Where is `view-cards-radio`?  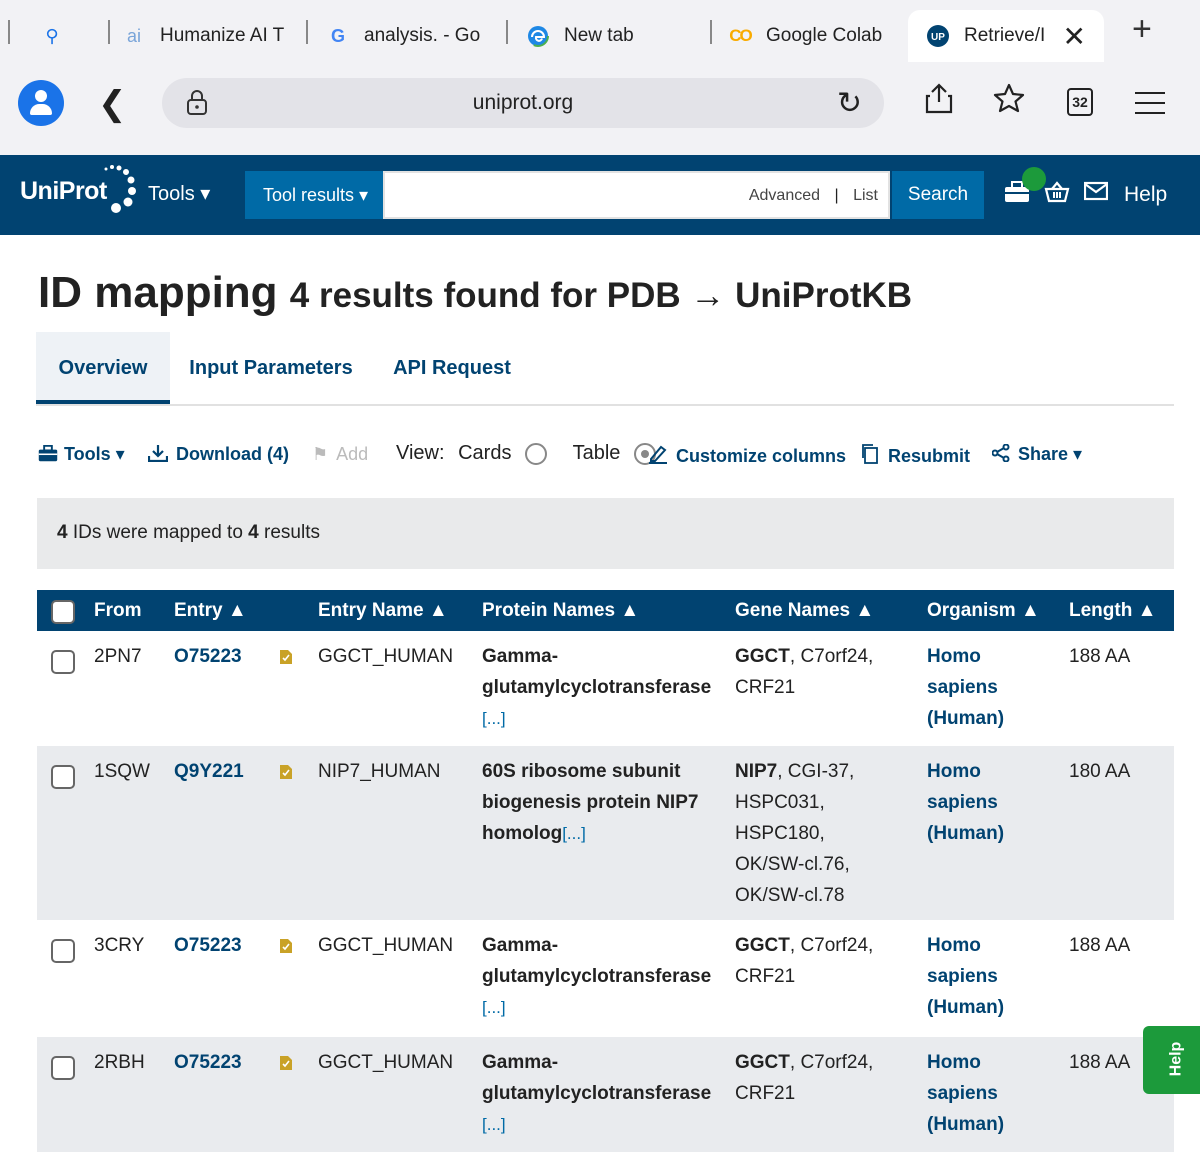 view-cards-radio is located at coordinates (536, 453).